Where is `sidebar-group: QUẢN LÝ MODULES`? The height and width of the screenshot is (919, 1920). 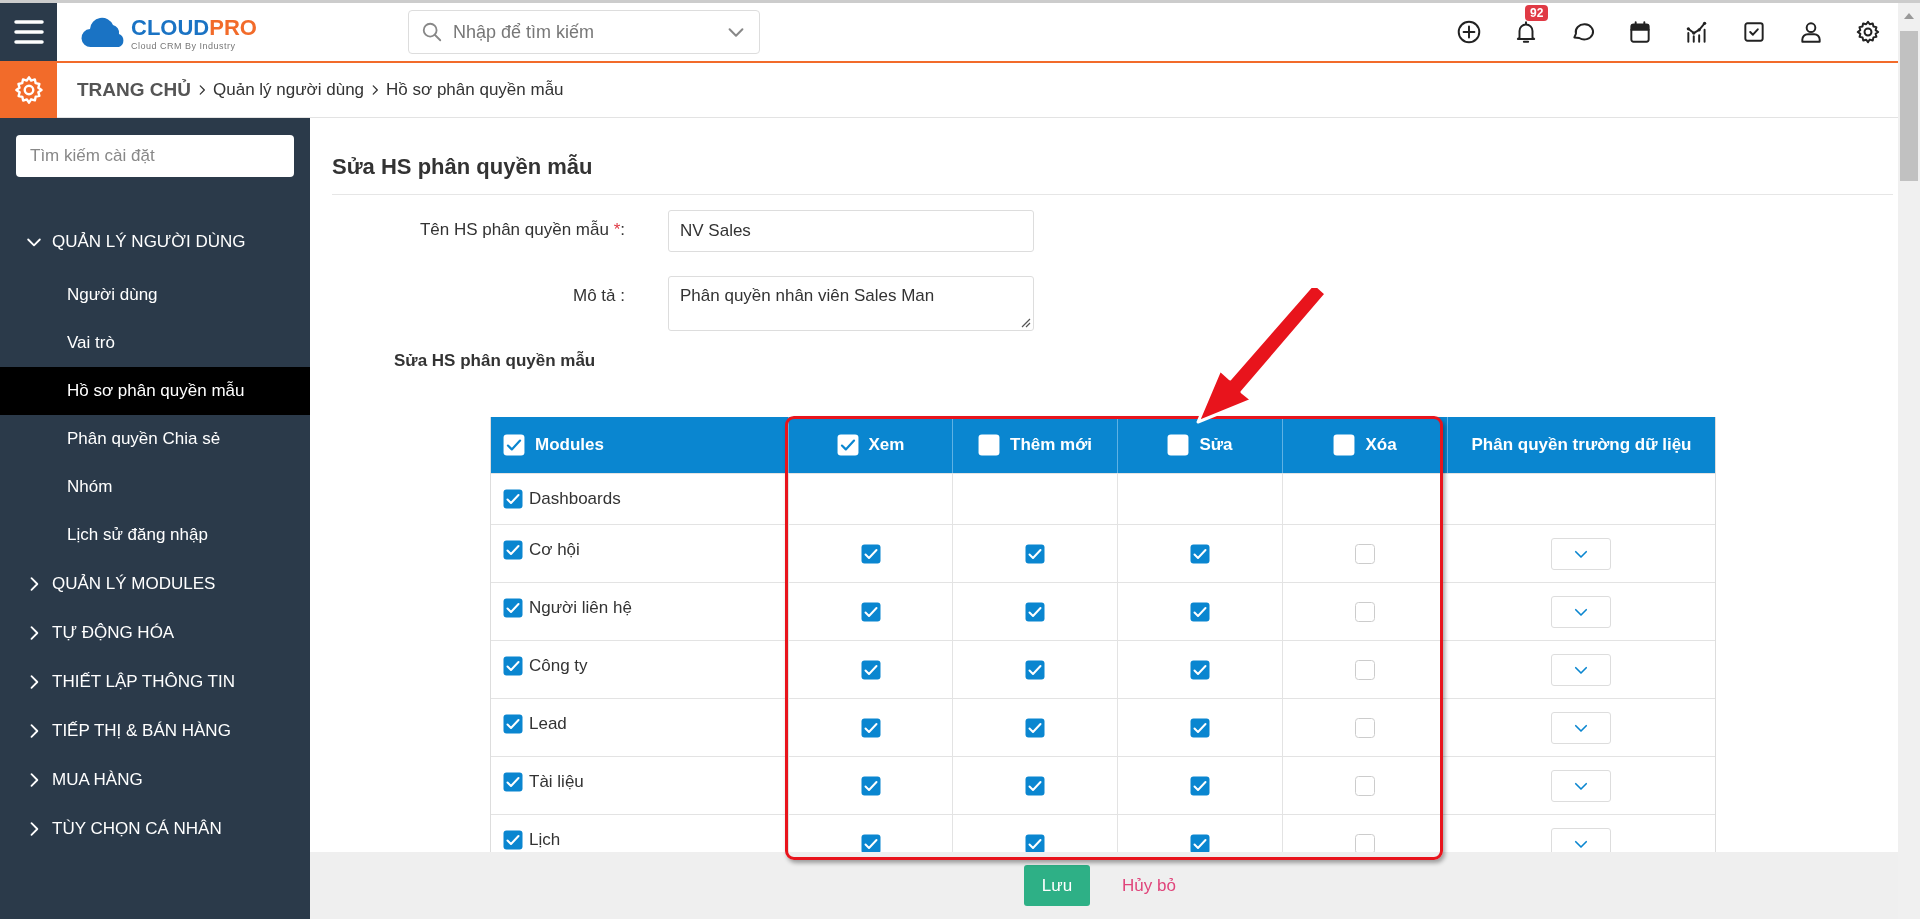
sidebar-group: QUẢN LÝ MODULES is located at coordinates (134, 583).